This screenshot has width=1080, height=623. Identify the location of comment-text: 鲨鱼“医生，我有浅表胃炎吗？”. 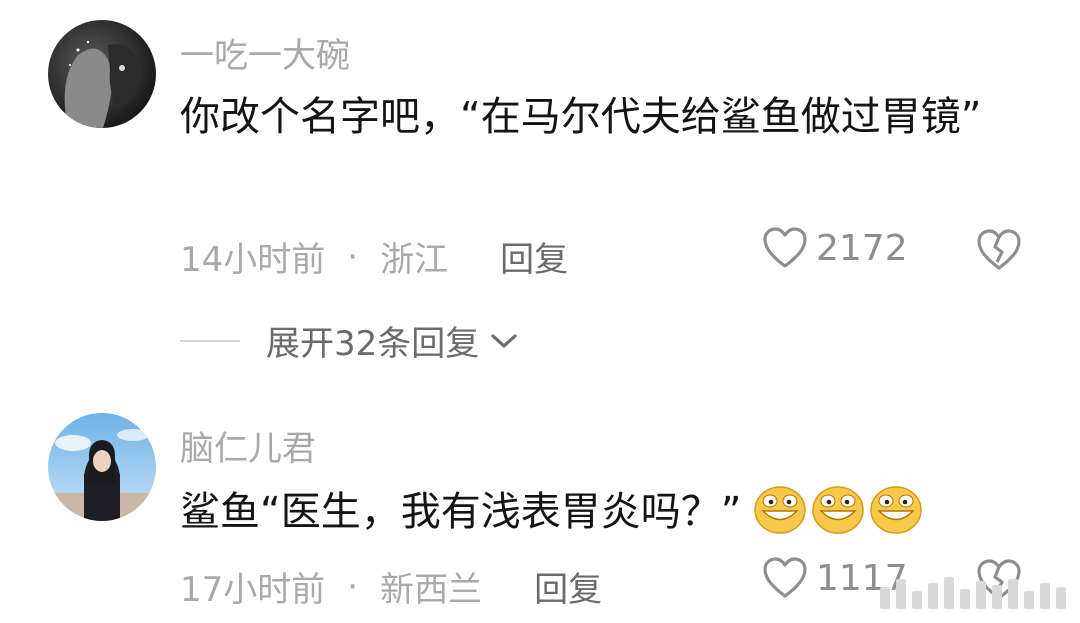
(590, 512).